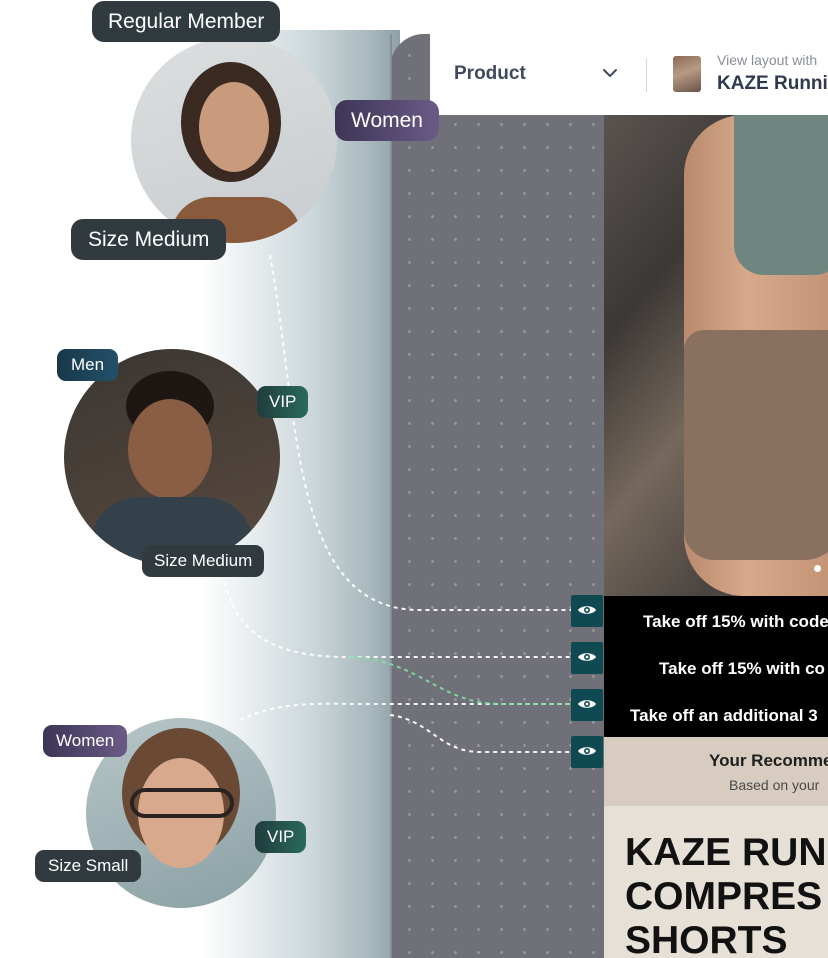 This screenshot has height=958, width=828. What do you see at coordinates (460, 680) in the screenshot?
I see `connector-highlight` at bounding box center [460, 680].